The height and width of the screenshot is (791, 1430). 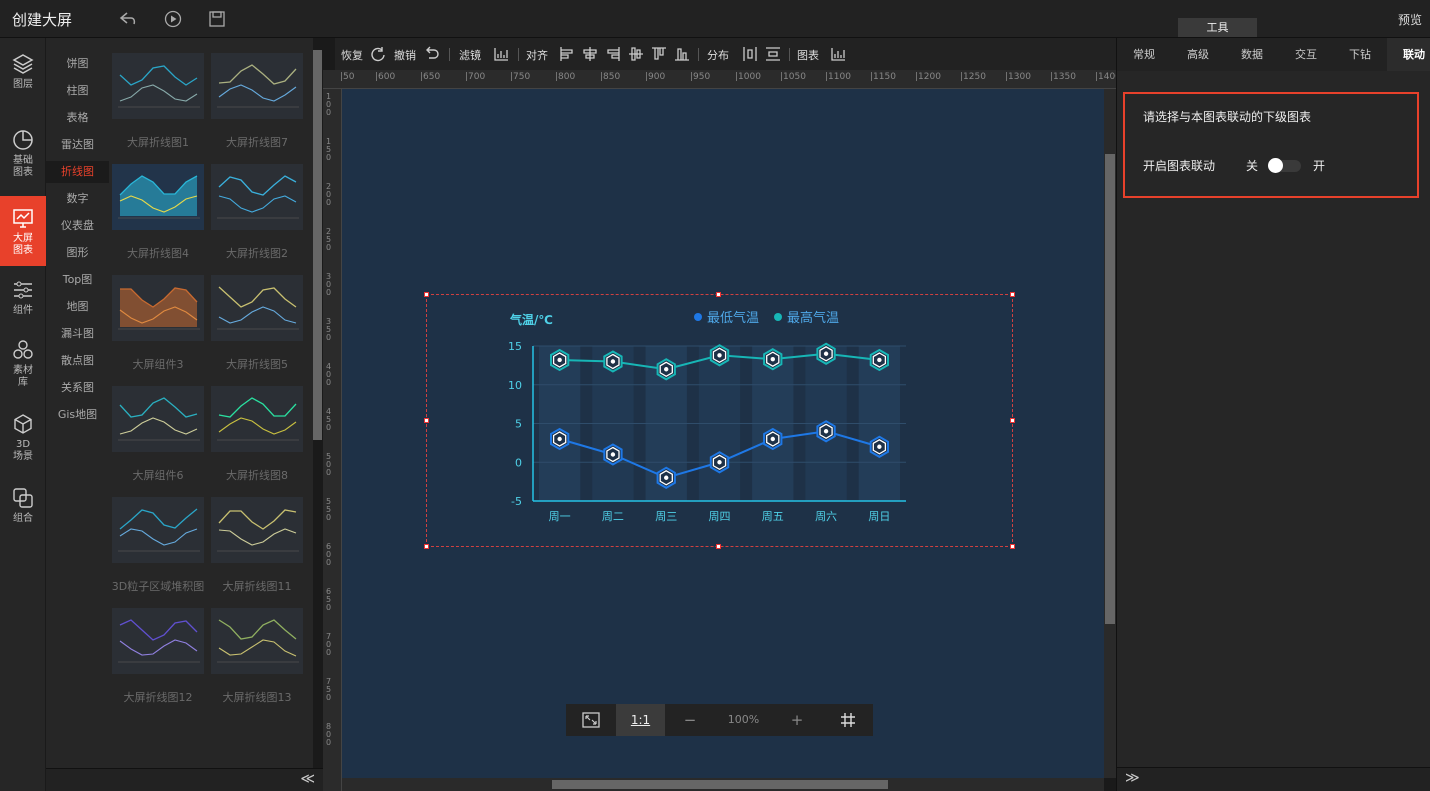 What do you see at coordinates (1110, 433) in the screenshot?
I see `canvas-vertical-scrollbar` at bounding box center [1110, 433].